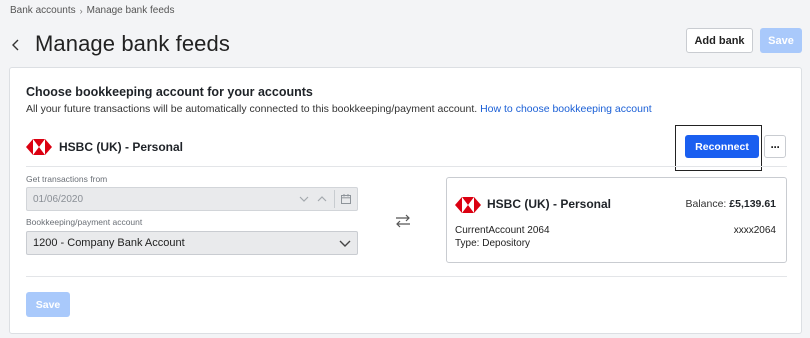  I want to click on back-chevron-icon, so click(16, 45).